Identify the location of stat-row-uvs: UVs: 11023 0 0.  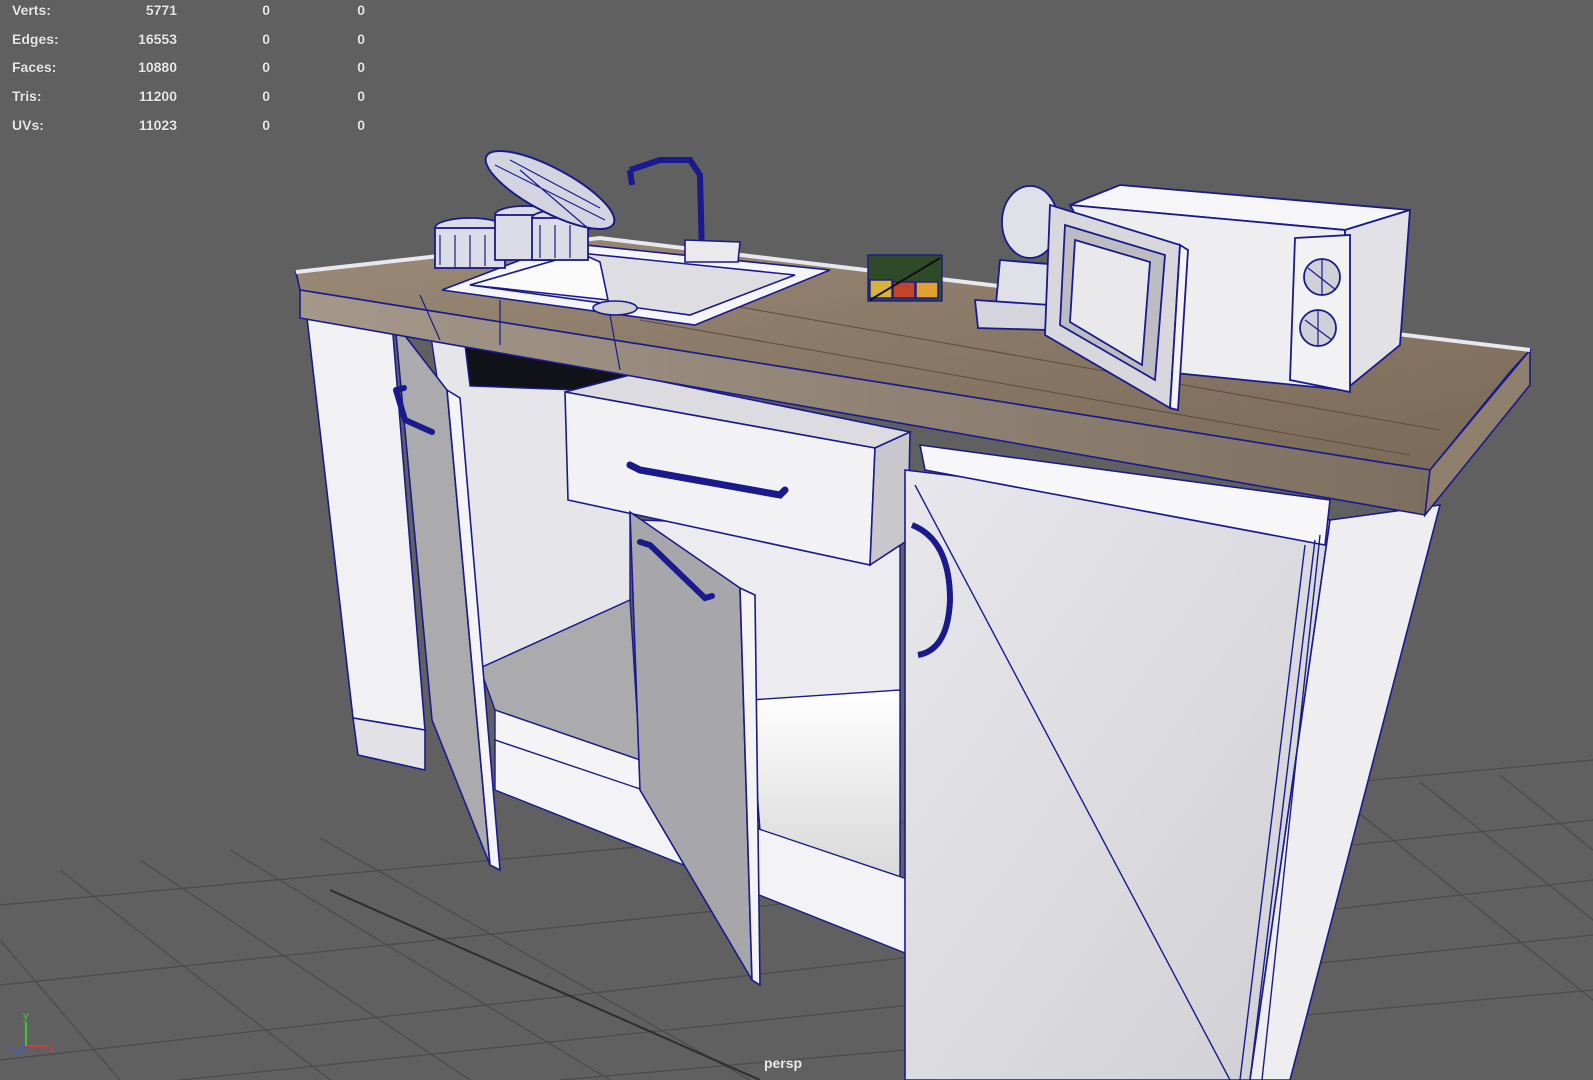
(190, 129).